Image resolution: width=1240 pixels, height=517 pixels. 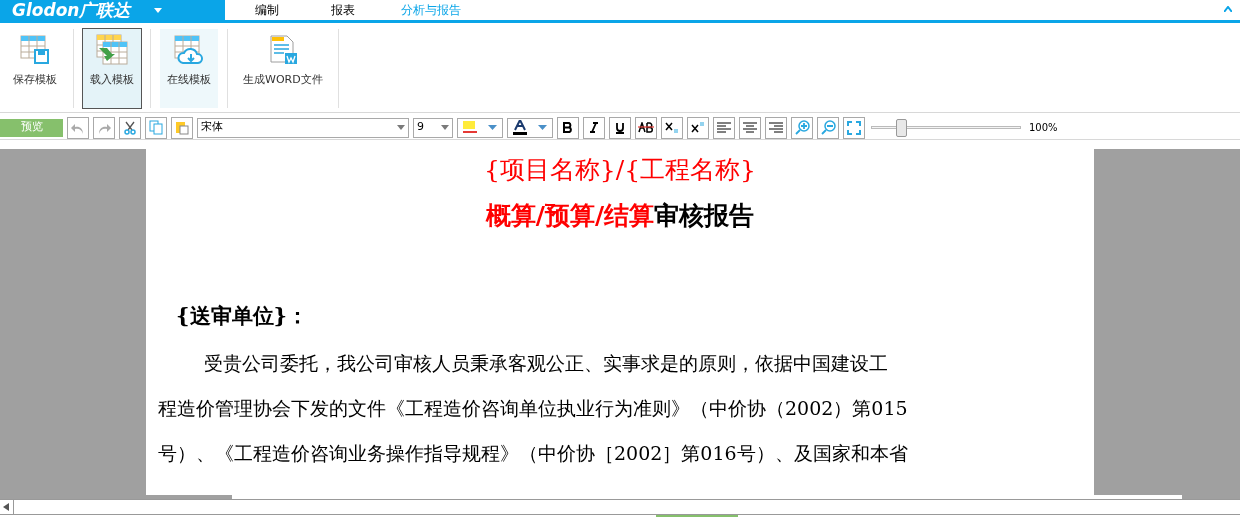 What do you see at coordinates (470, 127) in the screenshot?
I see `highlight-icon` at bounding box center [470, 127].